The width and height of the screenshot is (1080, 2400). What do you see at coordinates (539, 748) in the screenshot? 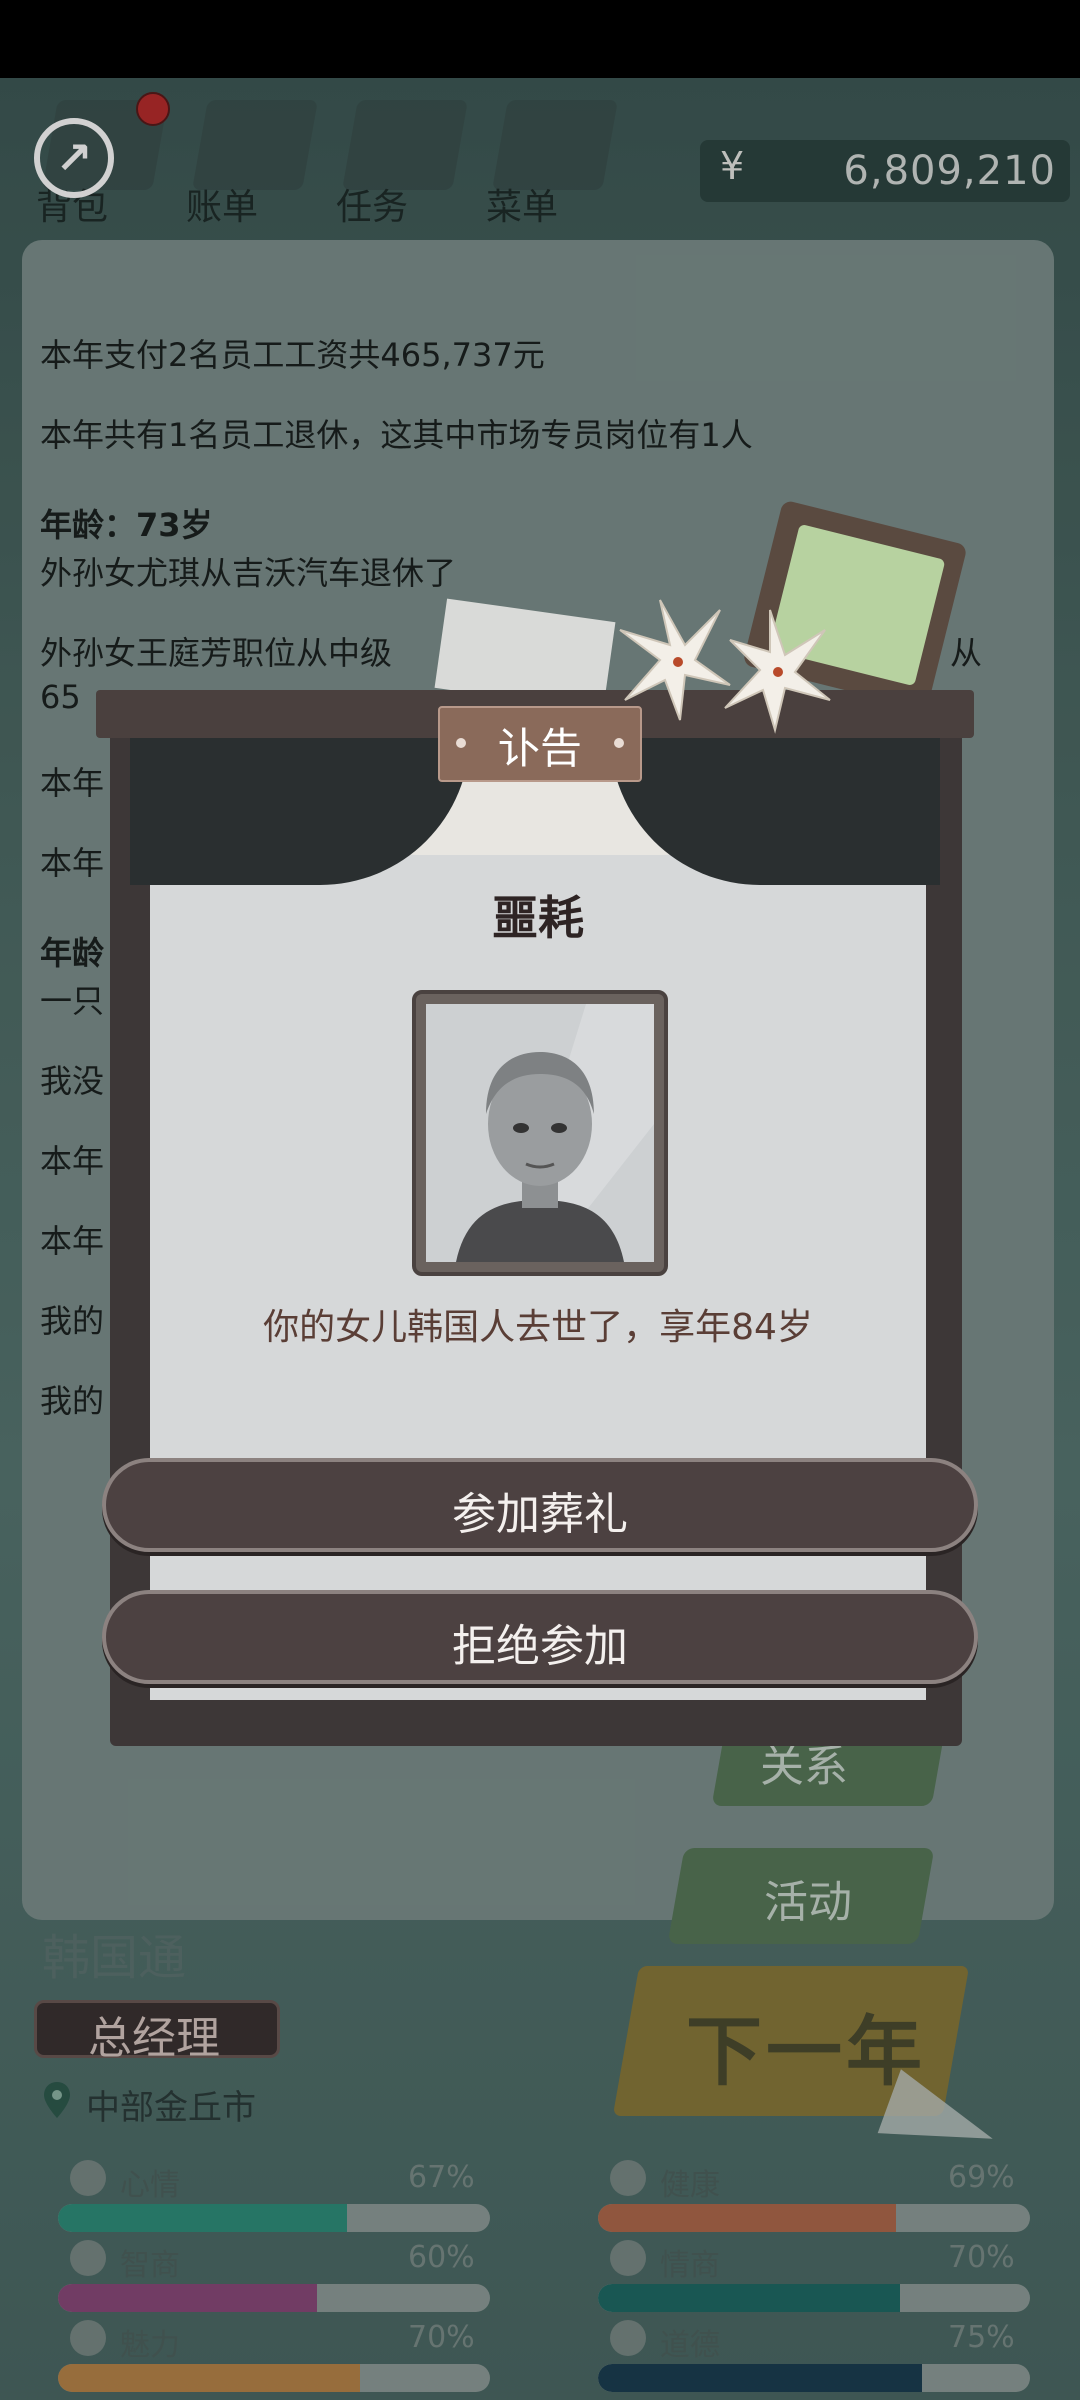
I see `dialog-title: 讣告` at bounding box center [539, 748].